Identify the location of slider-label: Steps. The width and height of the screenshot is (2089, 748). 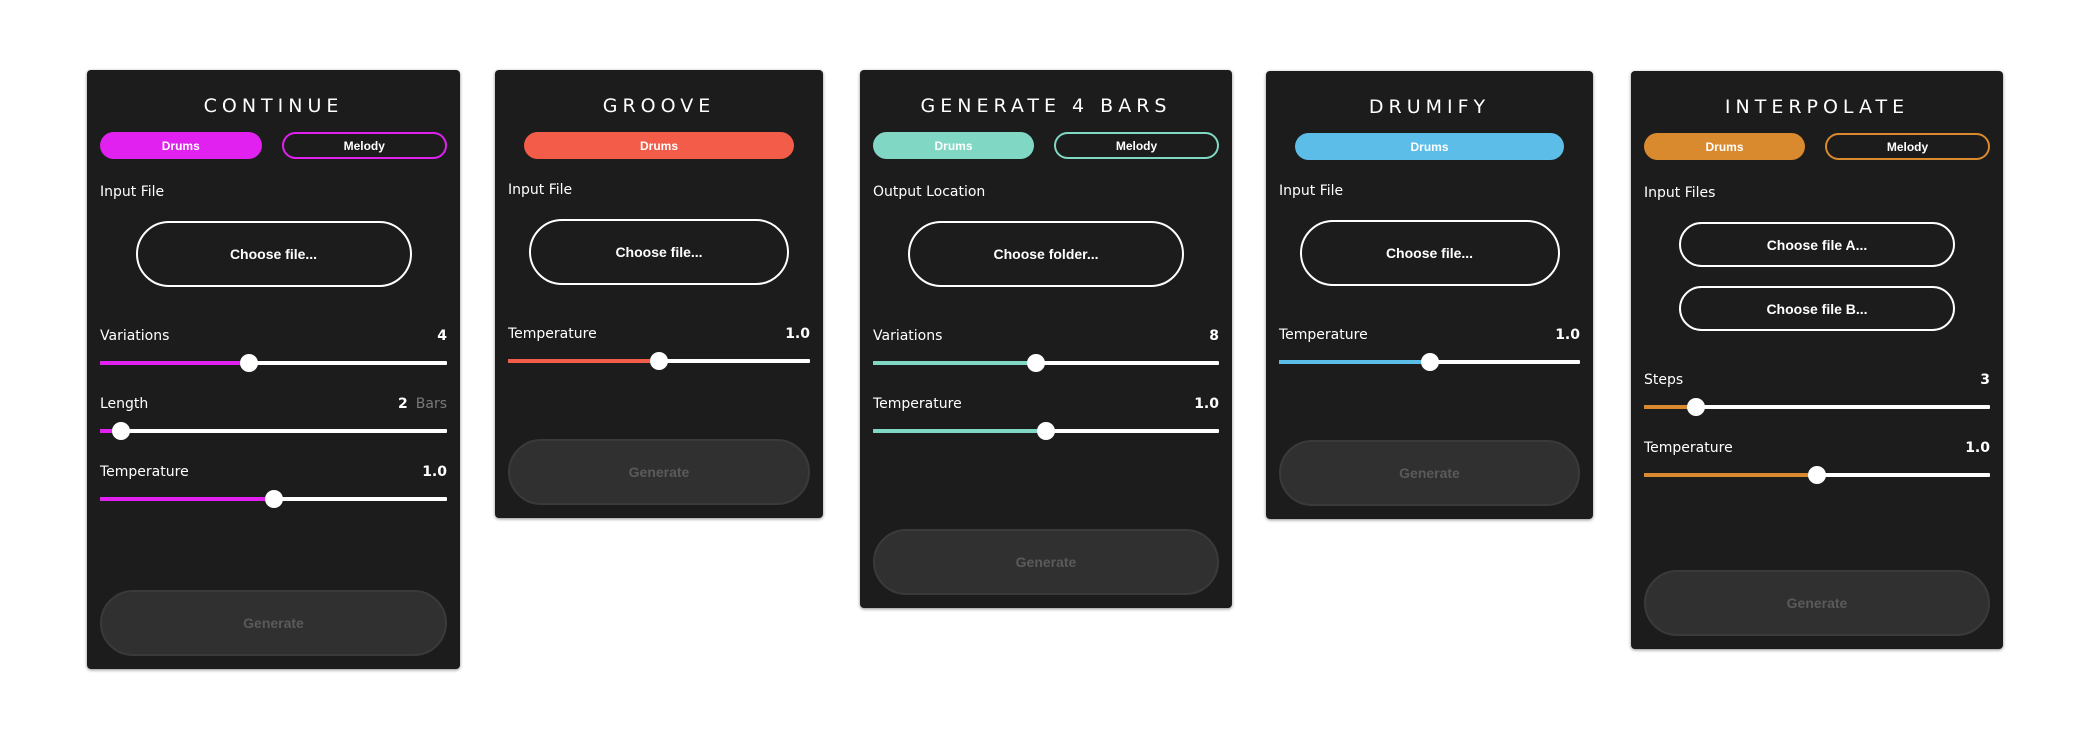
(1664, 380).